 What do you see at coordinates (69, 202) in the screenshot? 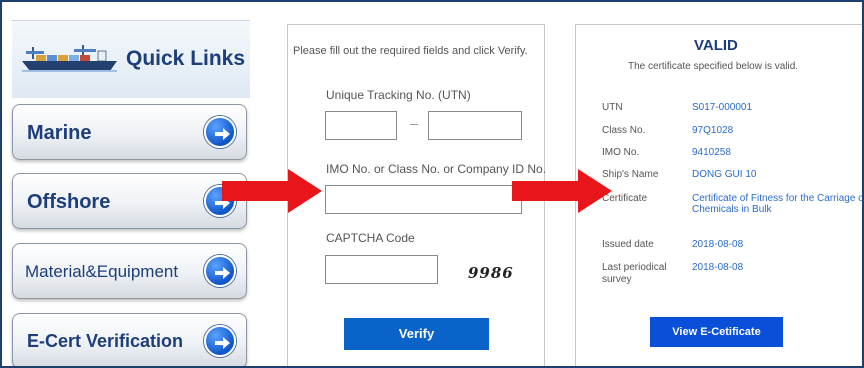
I see `quick-link-label: Offshore` at bounding box center [69, 202].